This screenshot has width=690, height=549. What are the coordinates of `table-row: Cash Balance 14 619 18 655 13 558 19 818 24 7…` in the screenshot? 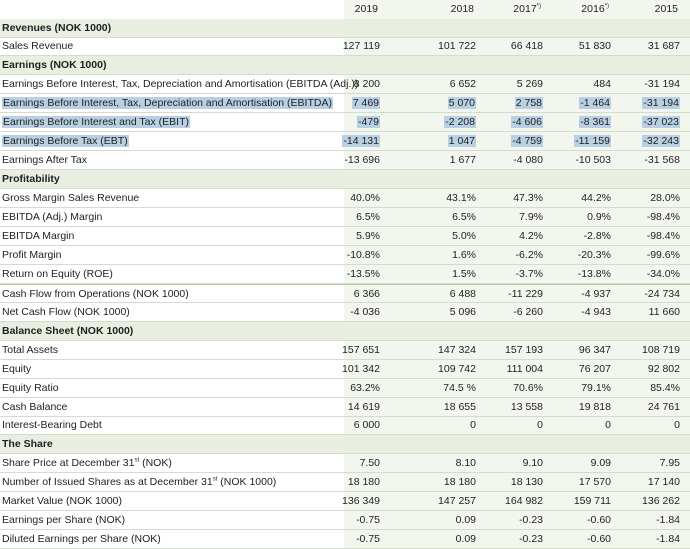 It's located at (345, 407).